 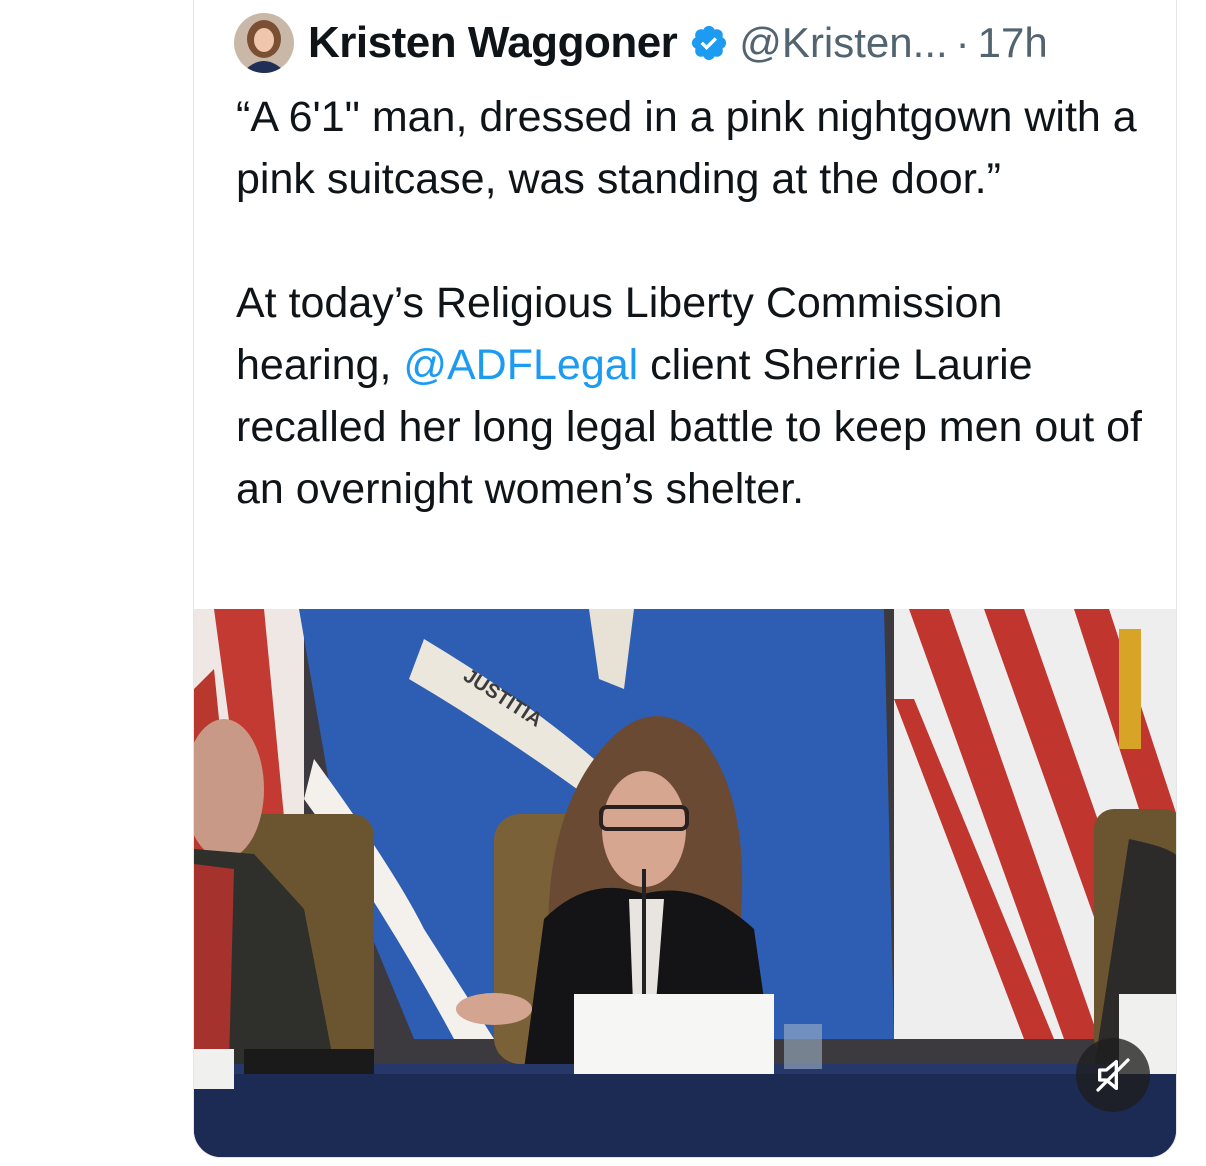 I want to click on speaker-muted-icon, so click(x=1113, y=1075).